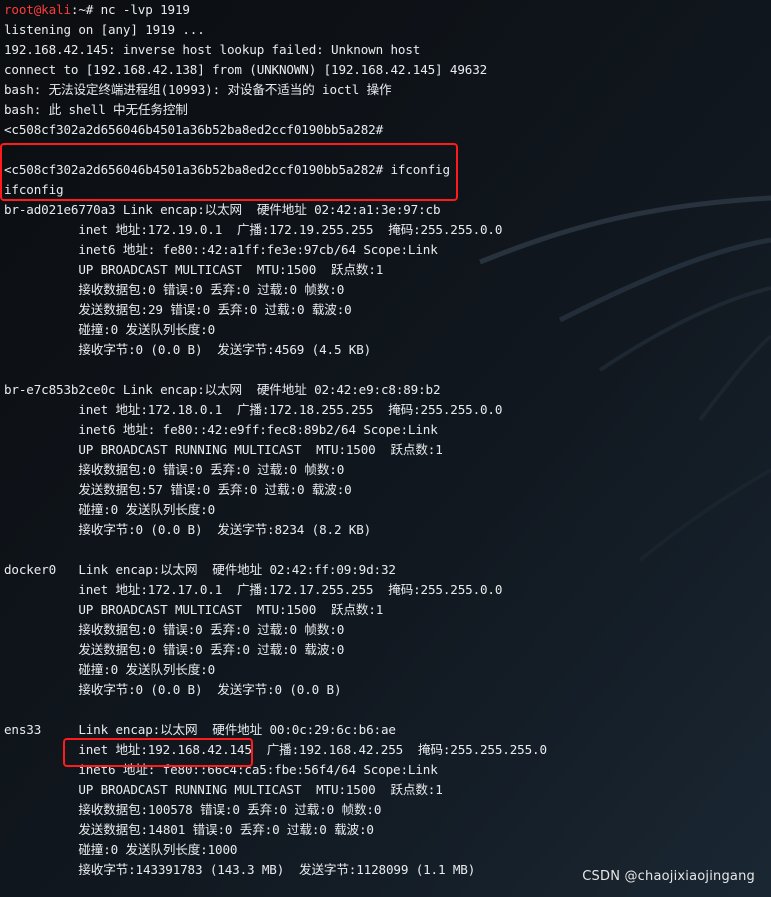 The height and width of the screenshot is (897, 771). I want to click on terminal-line: 接收字节:0 (0.0 B) 发送字节:8234 (8.2 KB), so click(188, 529).